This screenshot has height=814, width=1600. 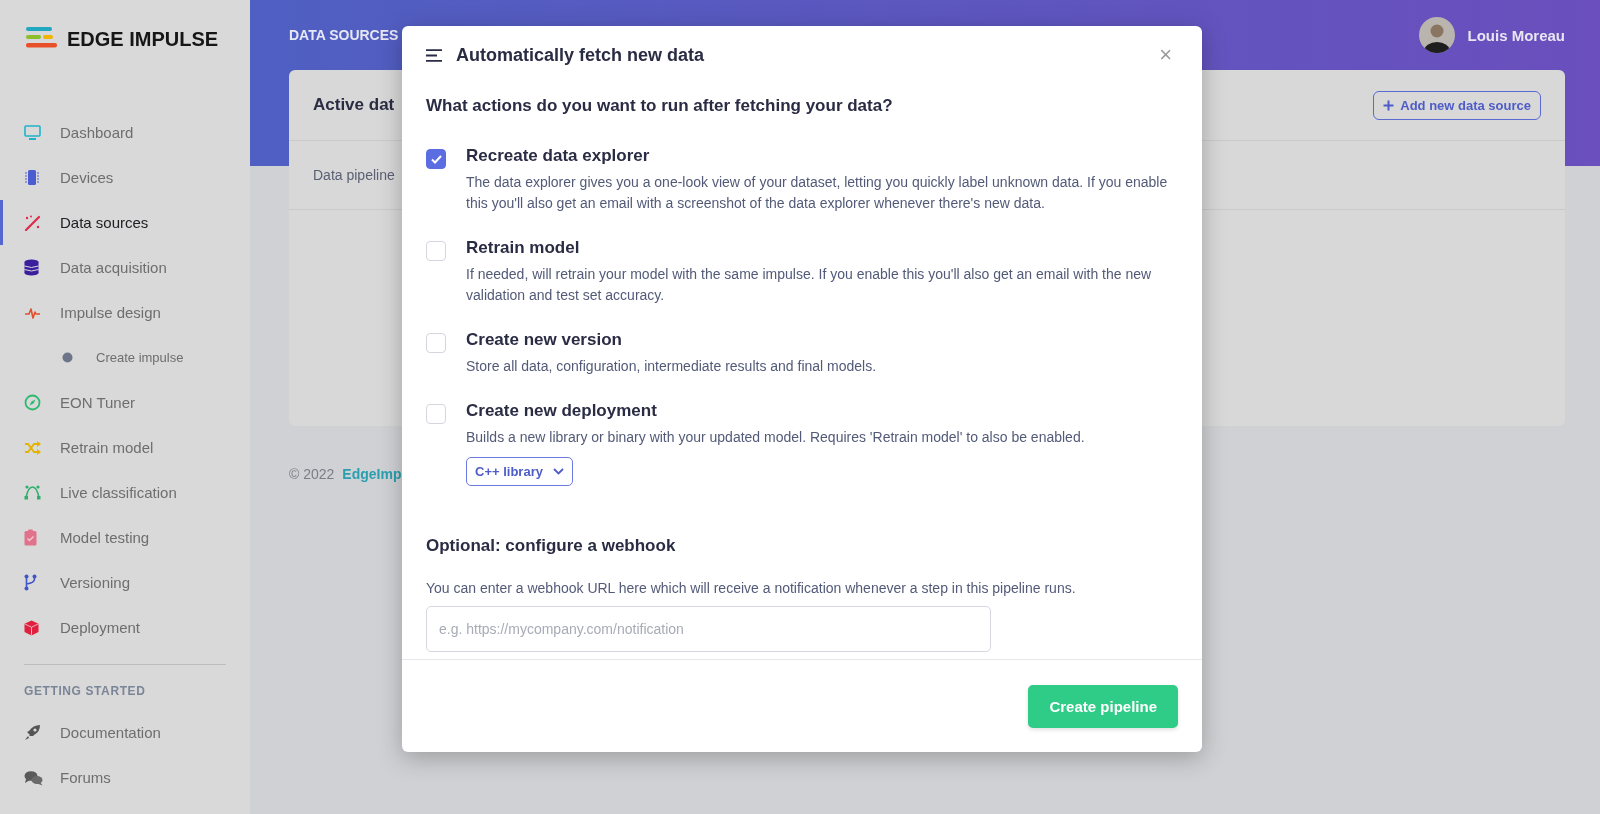 I want to click on user-name: Louis Moreau, so click(x=1516, y=35).